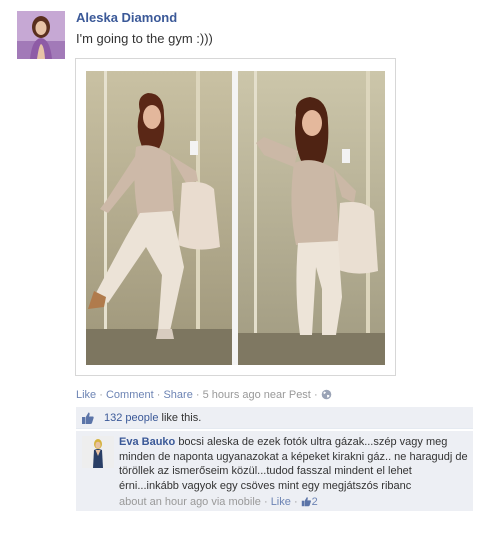 Image resolution: width=488 pixels, height=533 pixels. What do you see at coordinates (86, 395) in the screenshot?
I see `like-link: Like` at bounding box center [86, 395].